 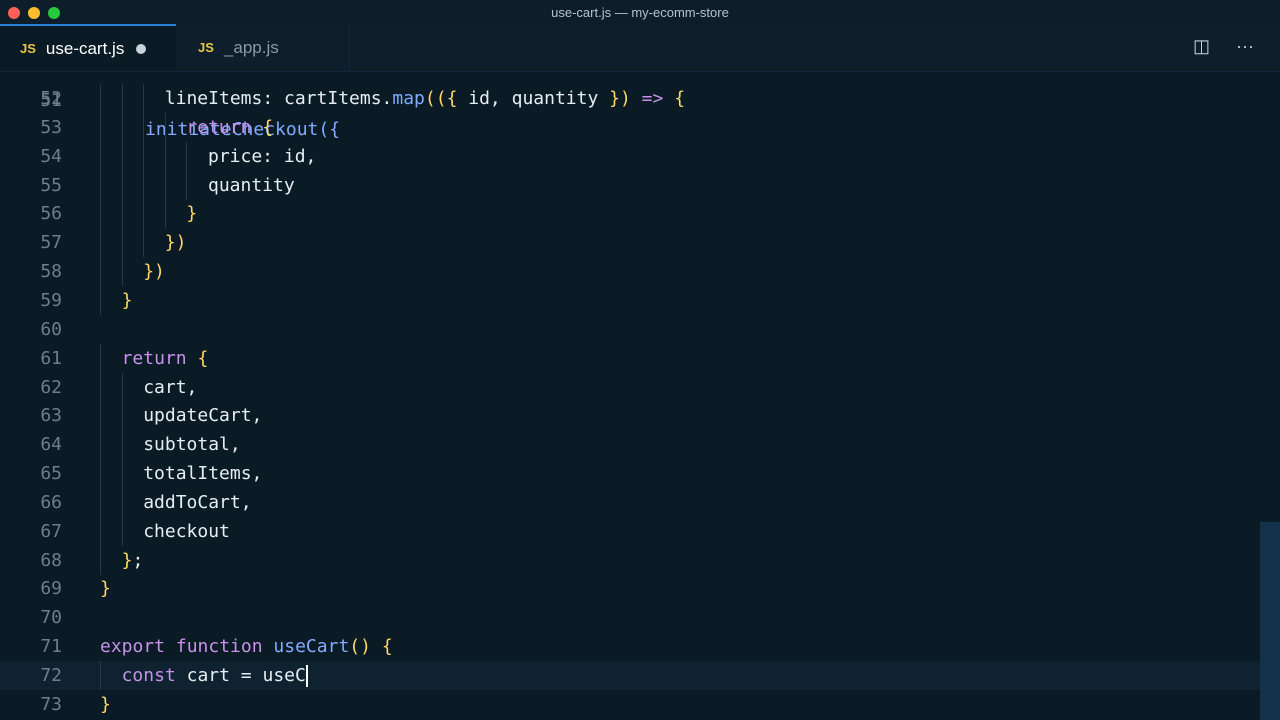 What do you see at coordinates (186, 531) in the screenshot?
I see `code-text: checkout` at bounding box center [186, 531].